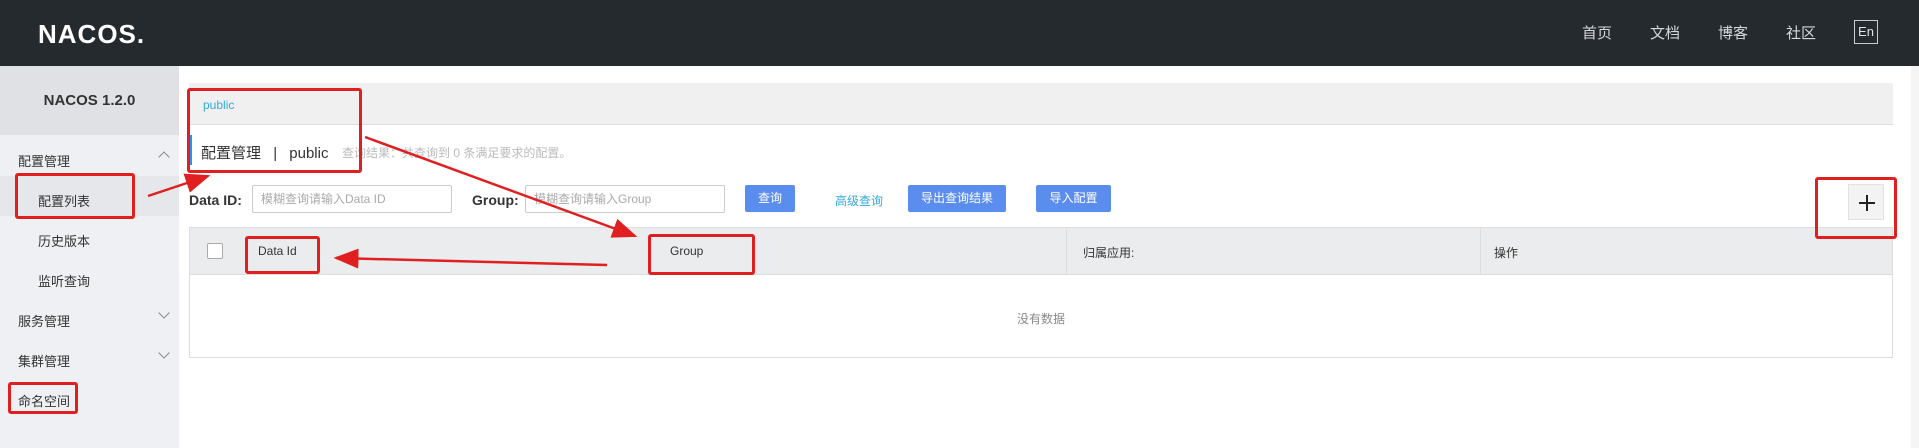  Describe the element at coordinates (770, 198) in the screenshot. I see `query-button: 查询` at that location.